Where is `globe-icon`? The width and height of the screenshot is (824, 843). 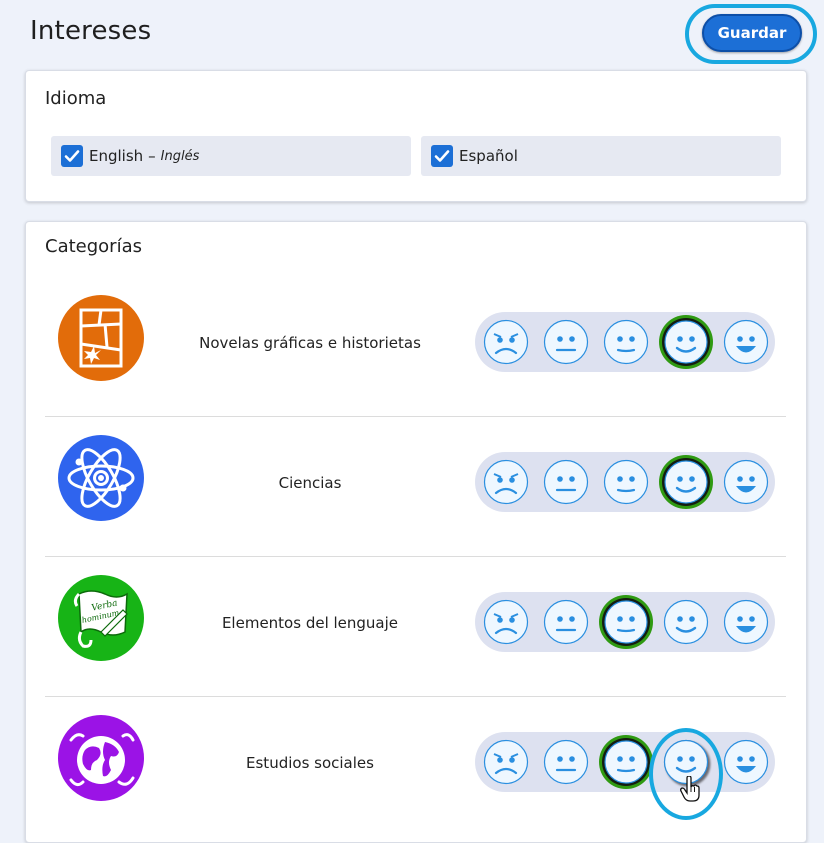
globe-icon is located at coordinates (101, 760).